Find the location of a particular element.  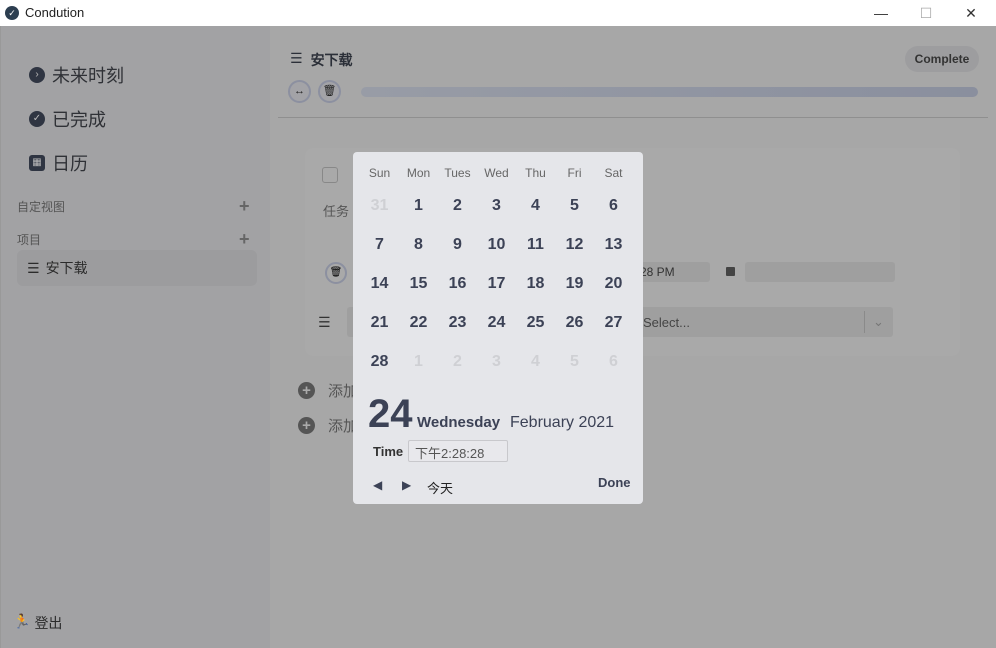

end-date-field is located at coordinates (820, 272).